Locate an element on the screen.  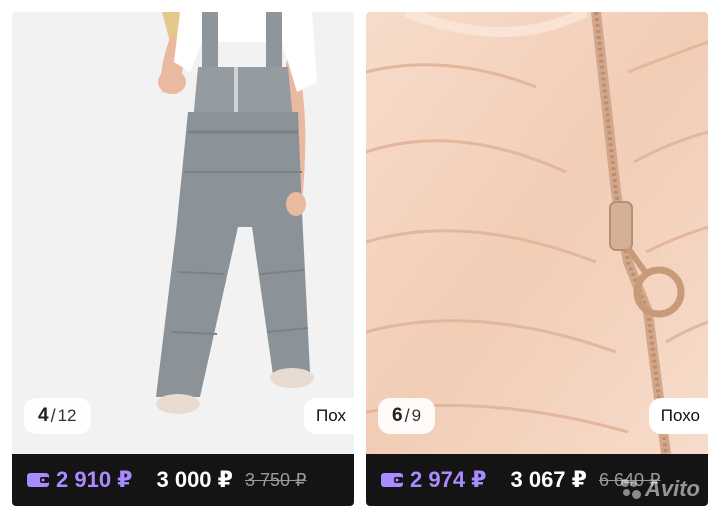
avito-logo-icon is located at coordinates (631, 489).